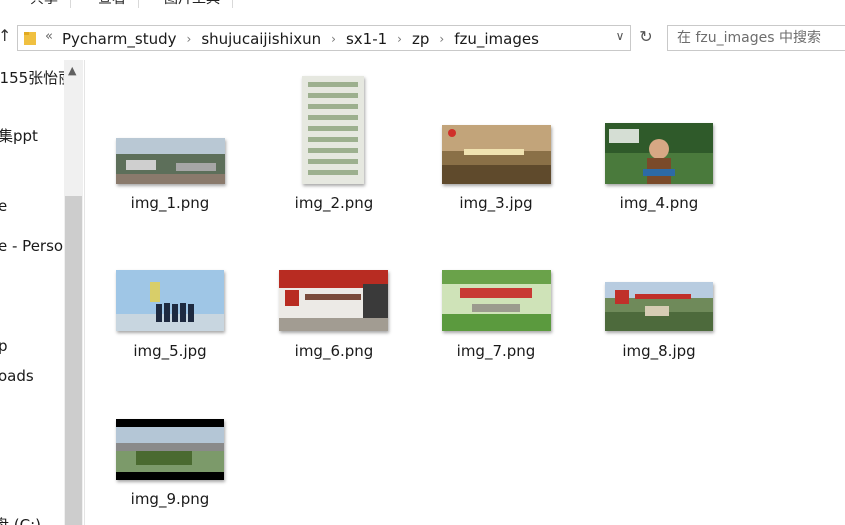 Image resolution: width=845 pixels, height=525 pixels. I want to click on nav-item-c-drive: 盘 (C:), so click(20, 520).